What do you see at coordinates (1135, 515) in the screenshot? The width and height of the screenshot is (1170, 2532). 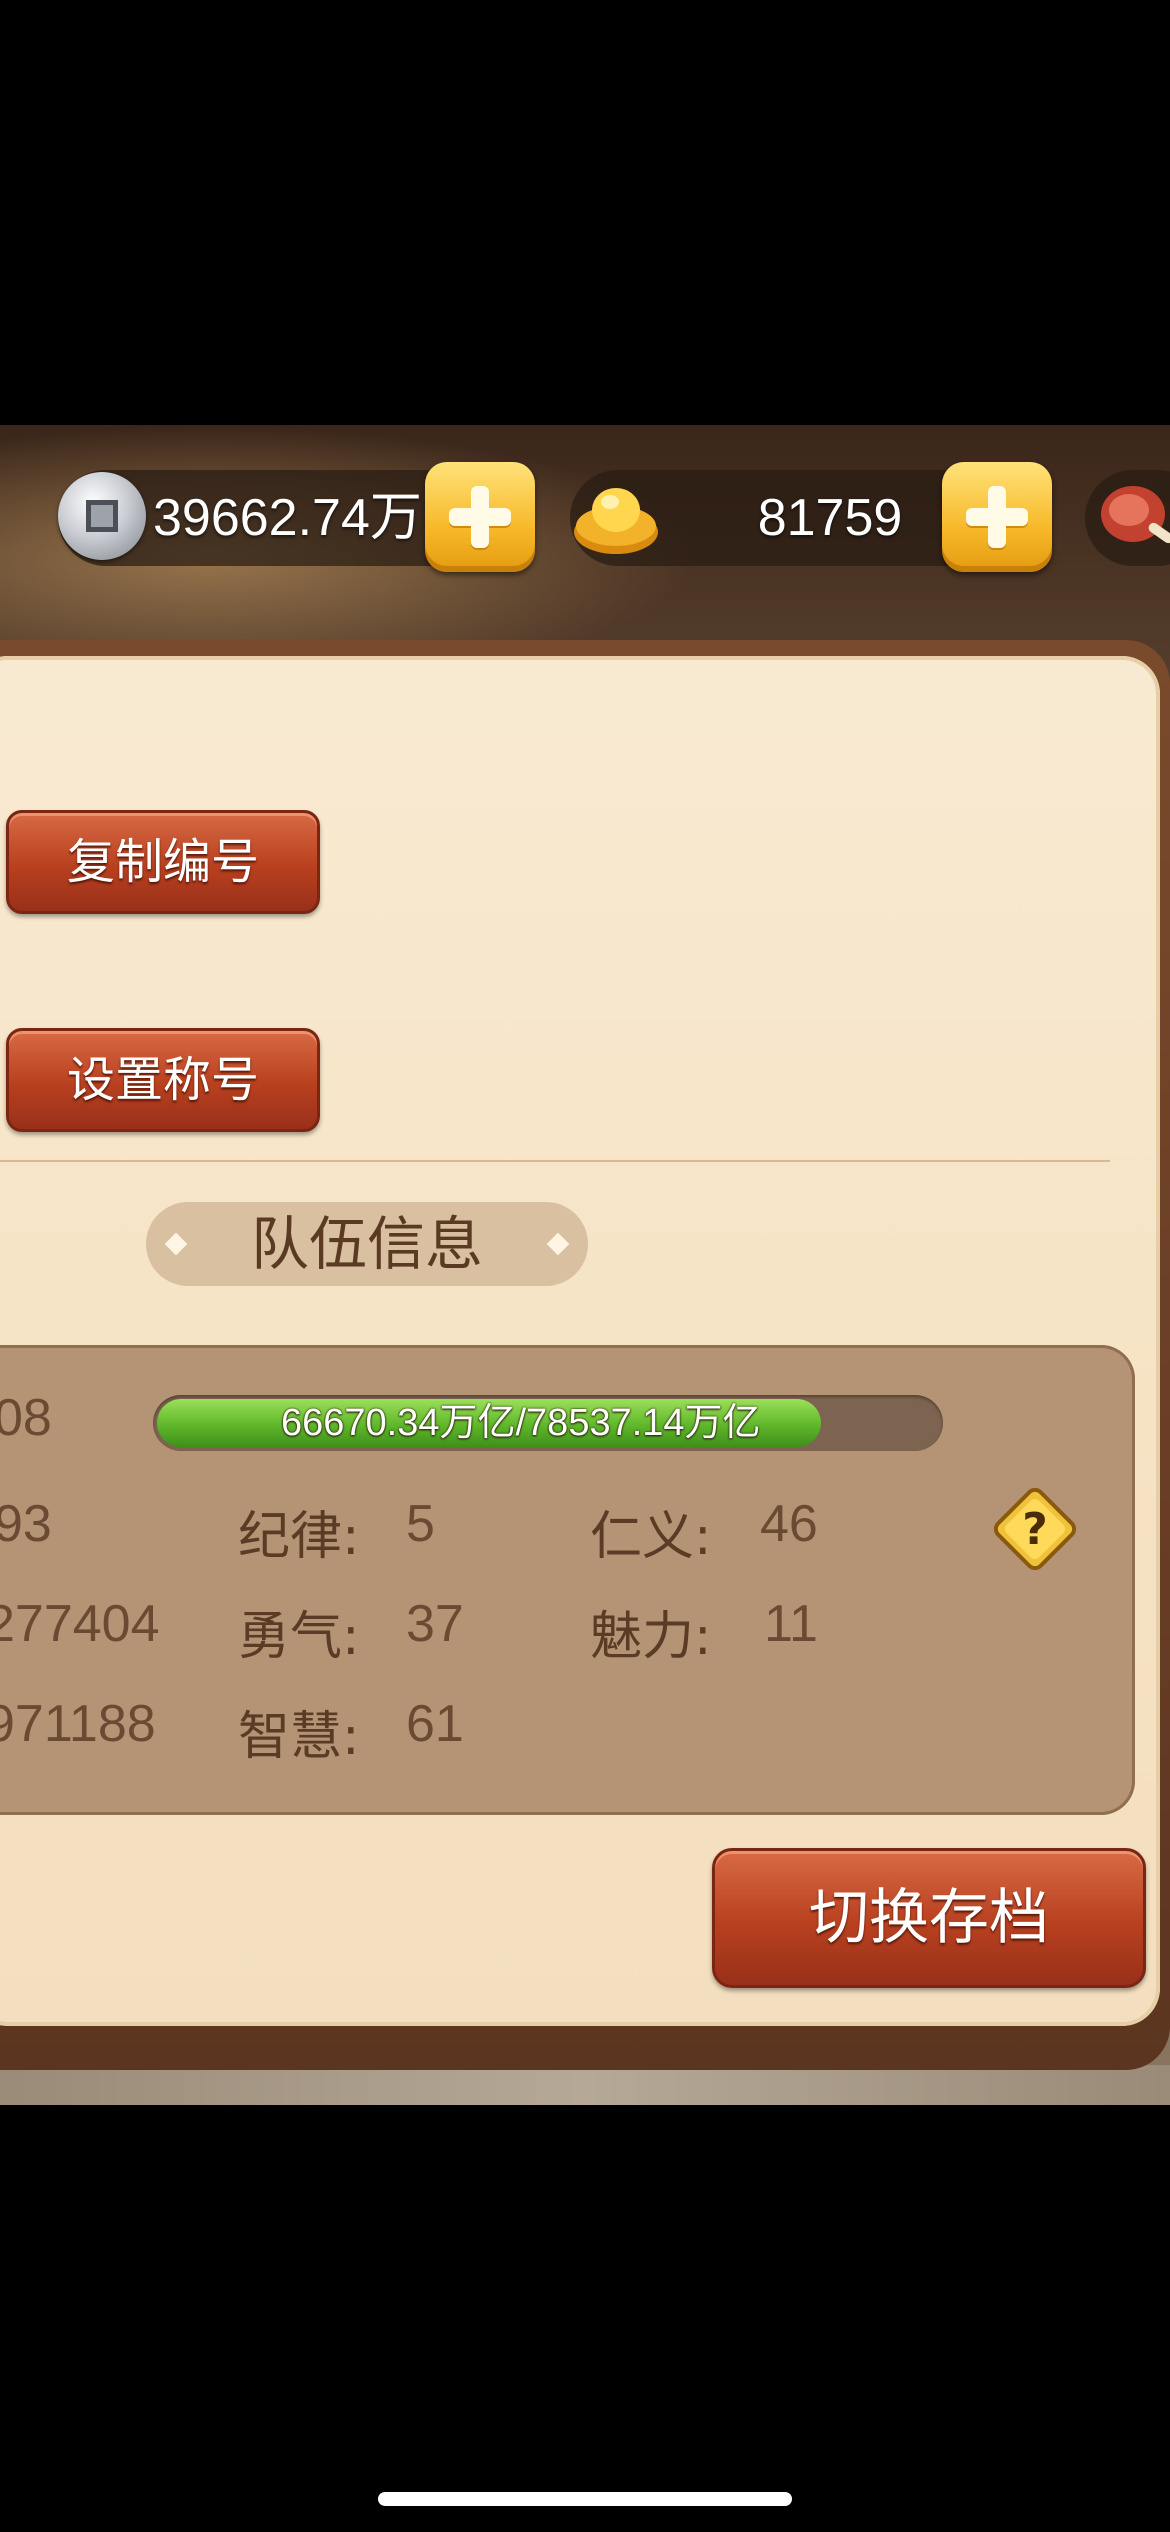 I see `meat-icon` at bounding box center [1135, 515].